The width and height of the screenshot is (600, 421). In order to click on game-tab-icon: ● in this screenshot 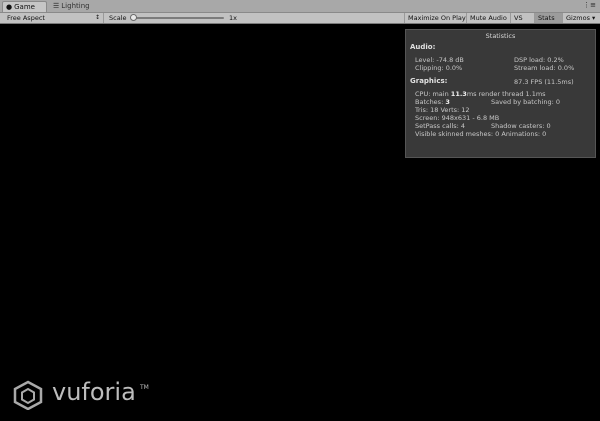, I will do `click(9, 7)`.